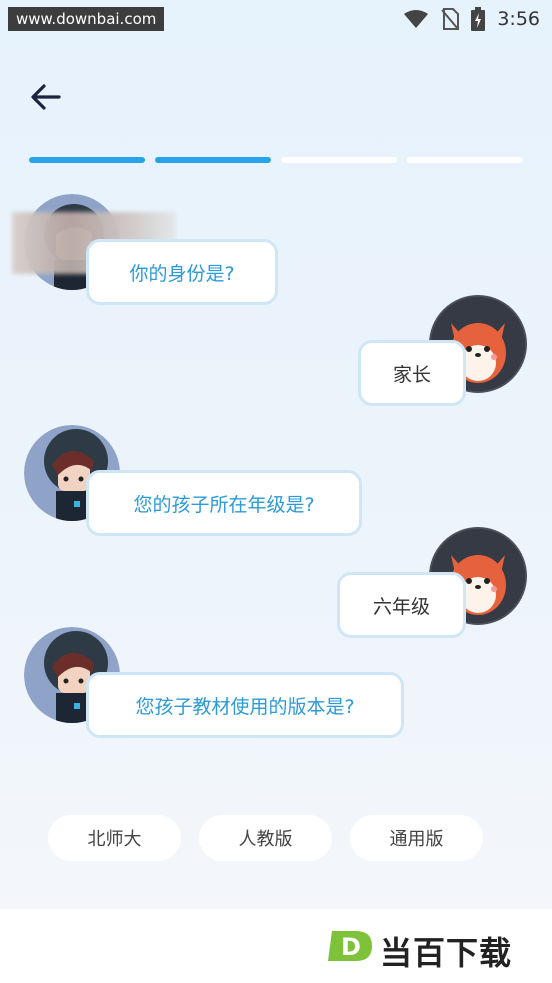  I want to click on option-button: 北师大, so click(114, 838).